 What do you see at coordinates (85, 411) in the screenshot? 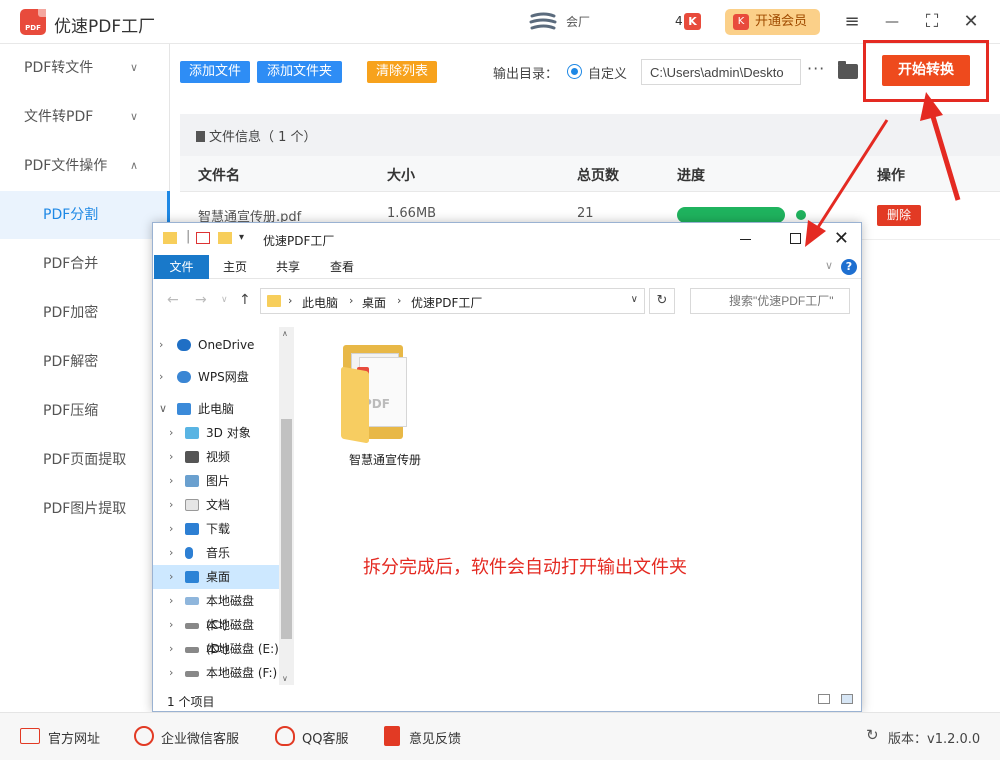
I see `sidebar-item-pdf-compress: PDF压缩` at bounding box center [85, 411].